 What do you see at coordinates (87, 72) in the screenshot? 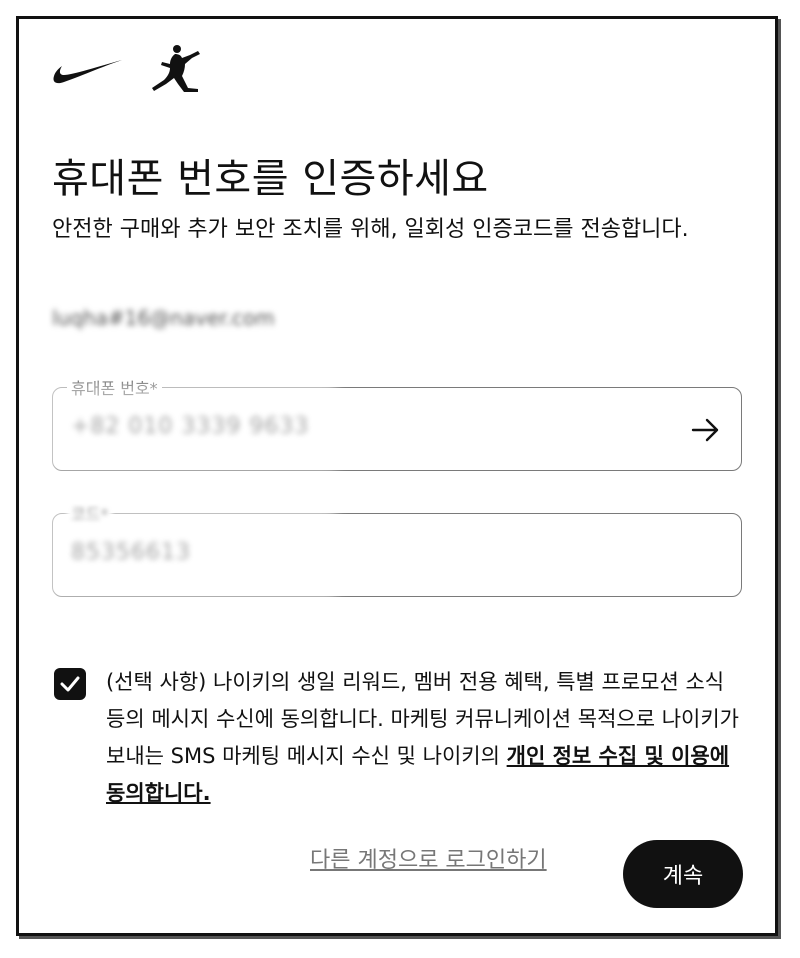
I see `nike-swoosh-icon` at bounding box center [87, 72].